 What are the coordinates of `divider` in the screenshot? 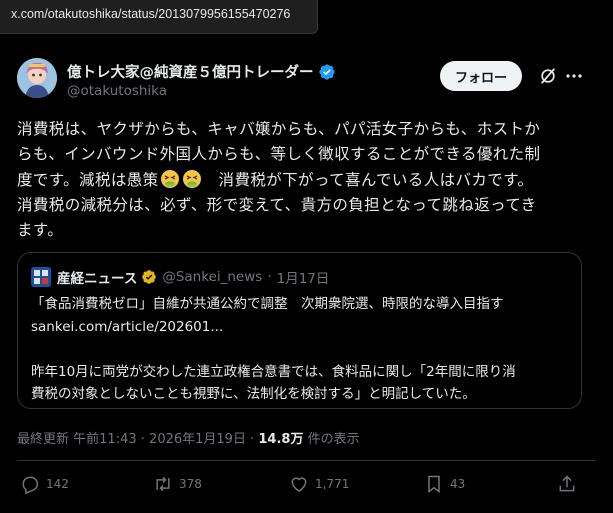 It's located at (306, 460).